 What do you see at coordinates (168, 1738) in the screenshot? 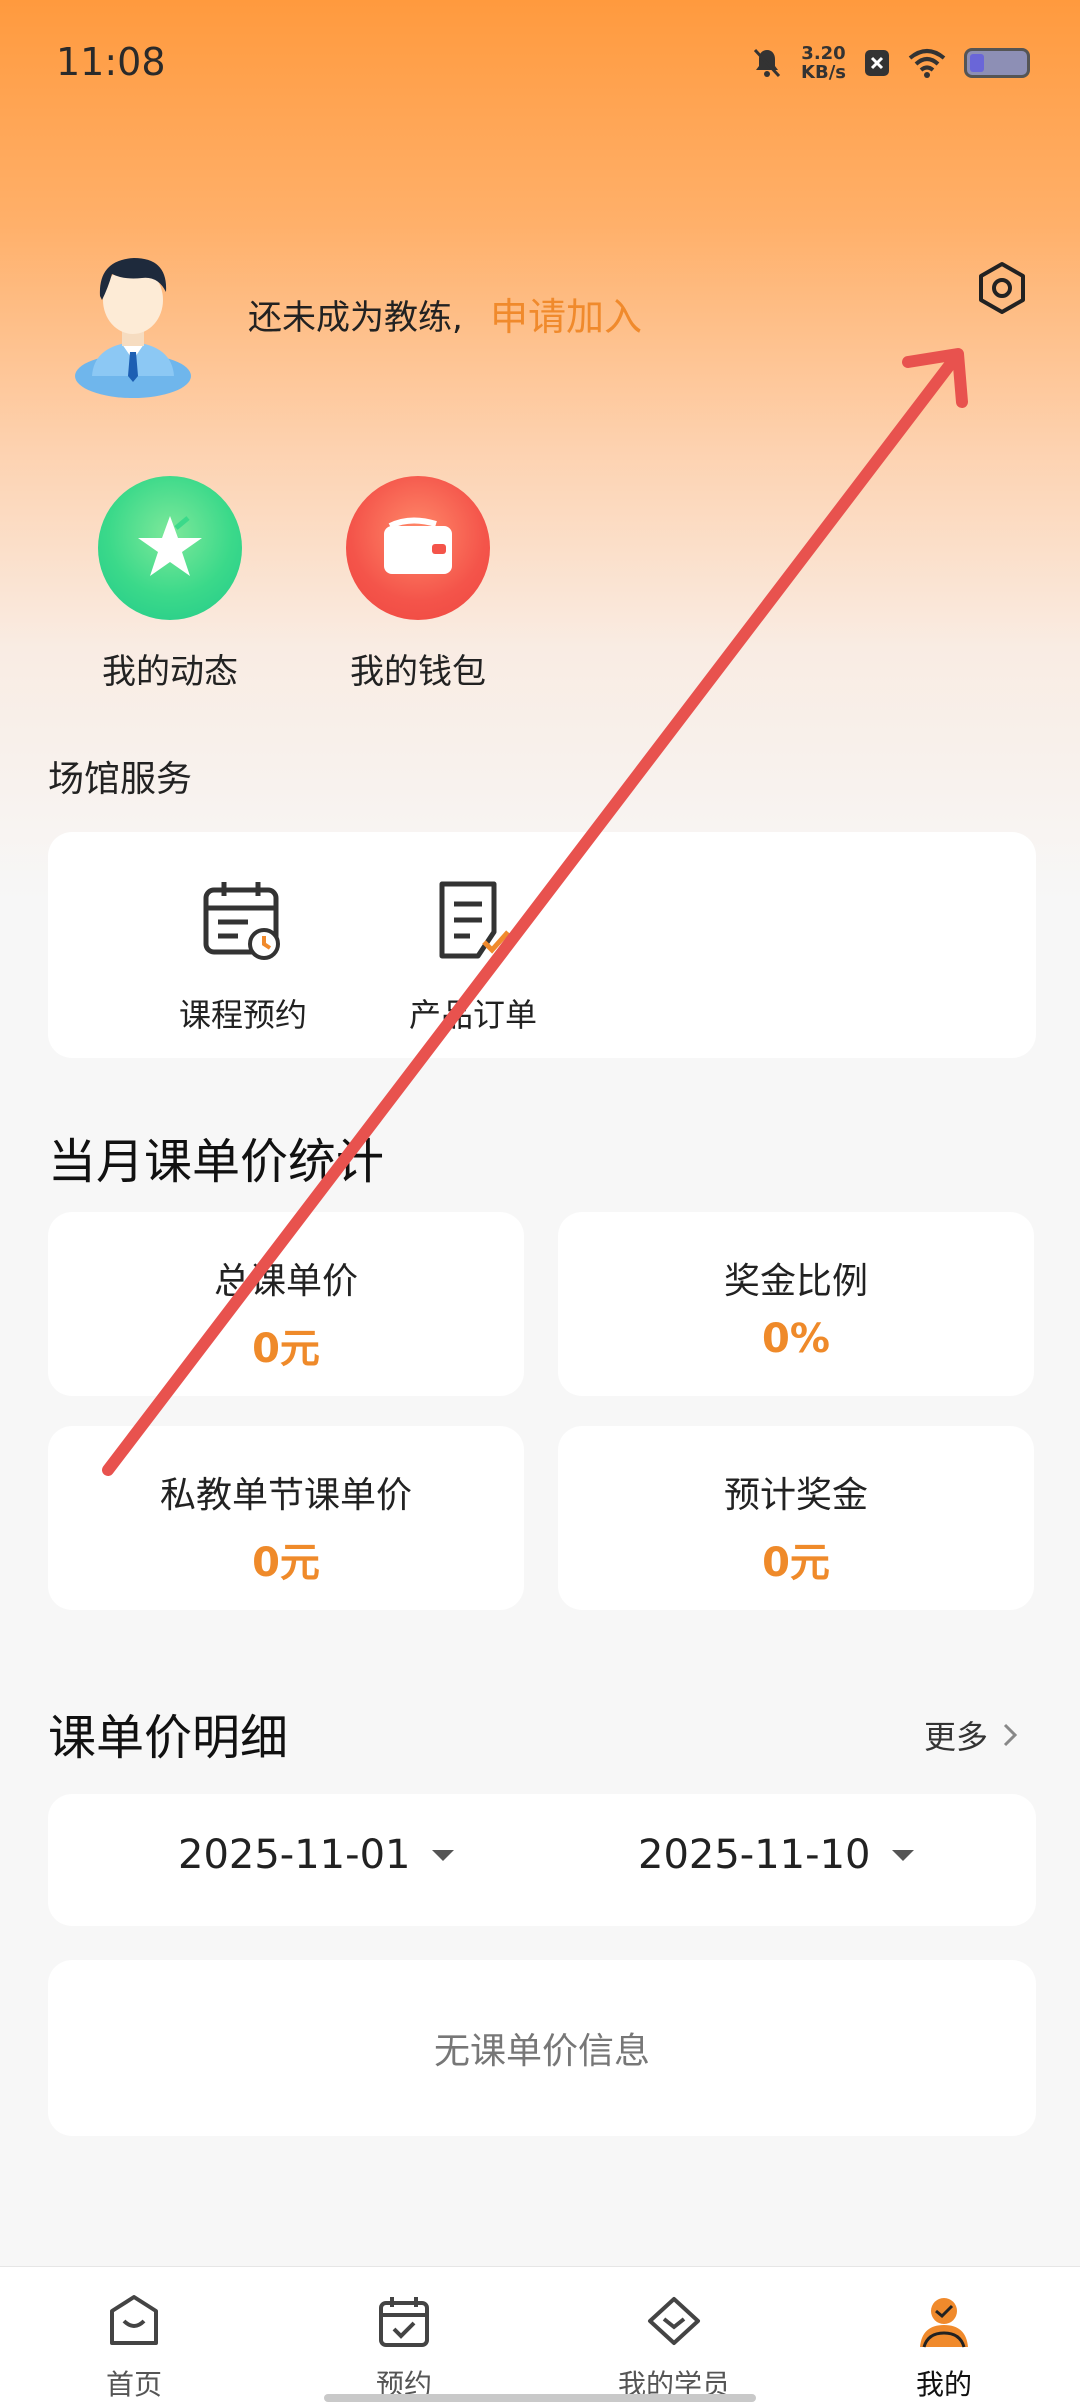
I see `price-detail-title: 课单价明细` at bounding box center [168, 1738].